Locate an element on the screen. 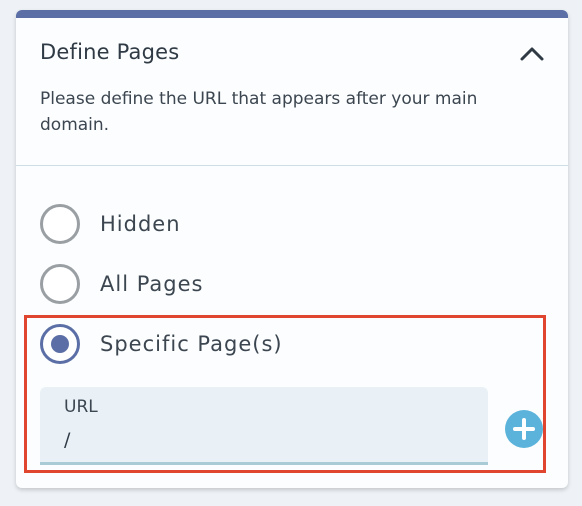 The image size is (582, 506). url-input is located at coordinates (264, 440).